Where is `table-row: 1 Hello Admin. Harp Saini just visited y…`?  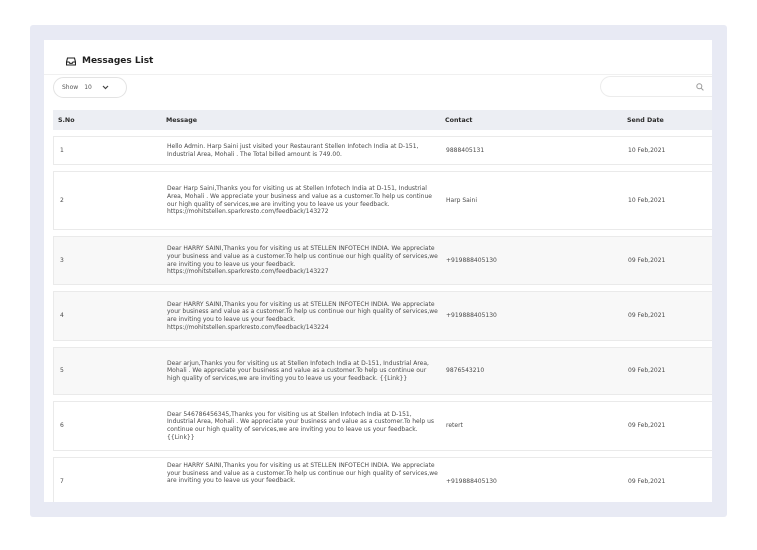 table-row: 1 Hello Admin. Harp Saini just visited y… is located at coordinates (382, 150).